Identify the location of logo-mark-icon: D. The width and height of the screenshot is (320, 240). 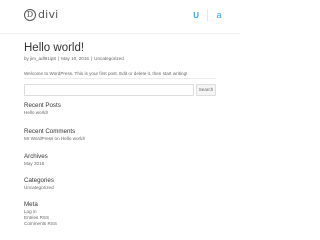
(30, 14).